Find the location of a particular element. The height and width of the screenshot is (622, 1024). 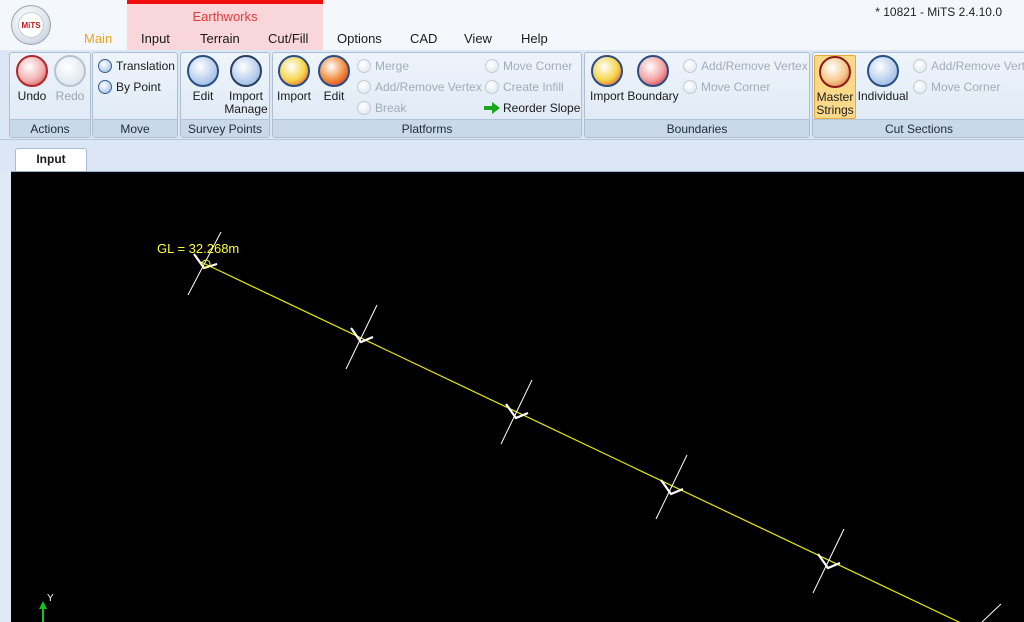

survey-points-edit-button: Edit is located at coordinates (203, 79).